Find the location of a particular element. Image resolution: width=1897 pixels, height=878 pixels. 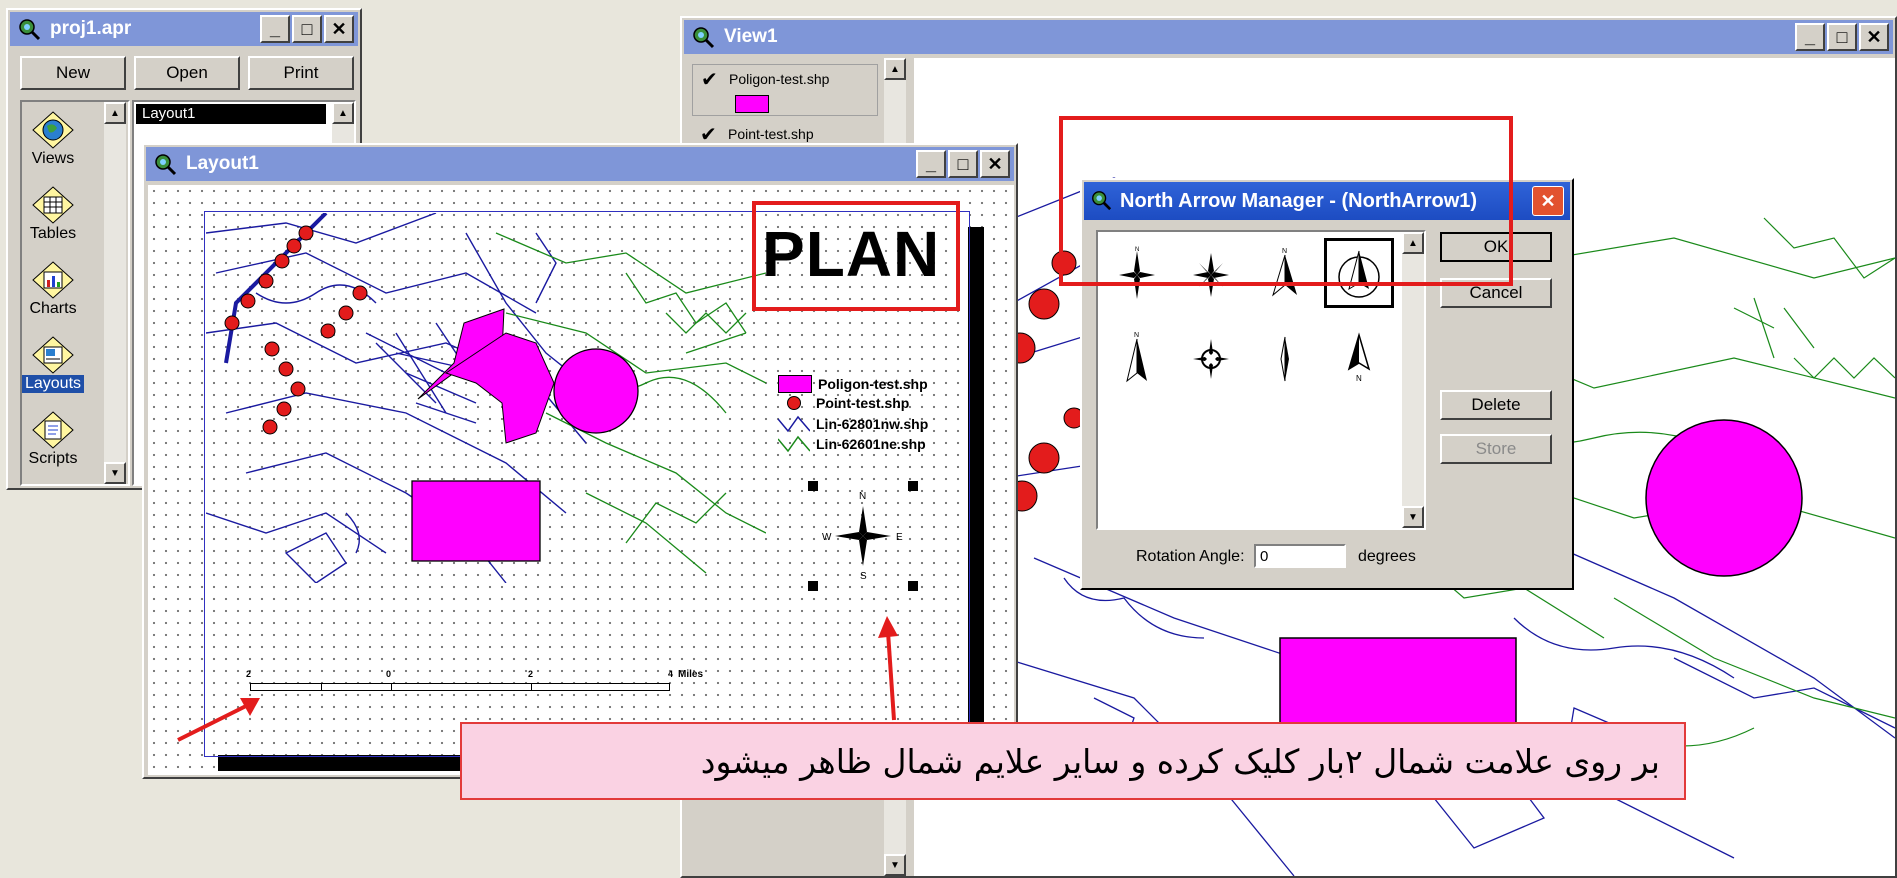

doc-type-panel: Views Tables Charts Layouts Scripts ▲ ▼ is located at coordinates (75, 293).